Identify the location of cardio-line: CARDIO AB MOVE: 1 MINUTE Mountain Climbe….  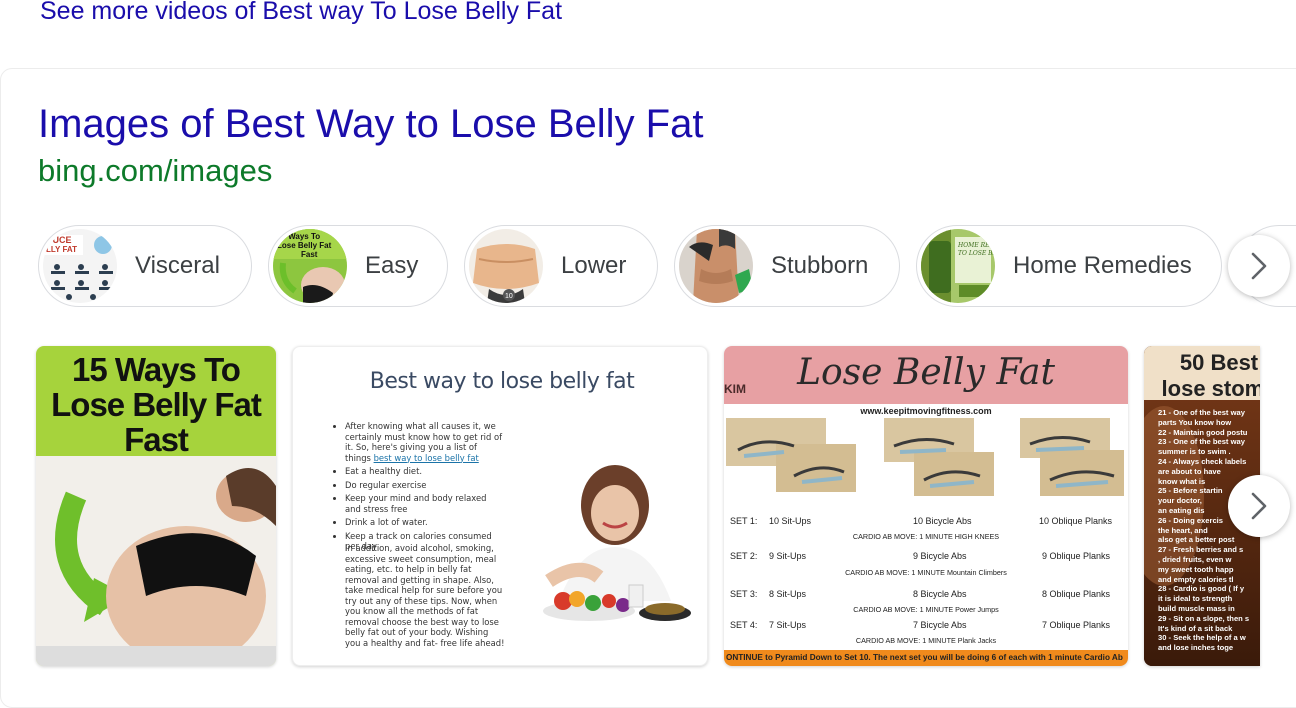
(926, 572).